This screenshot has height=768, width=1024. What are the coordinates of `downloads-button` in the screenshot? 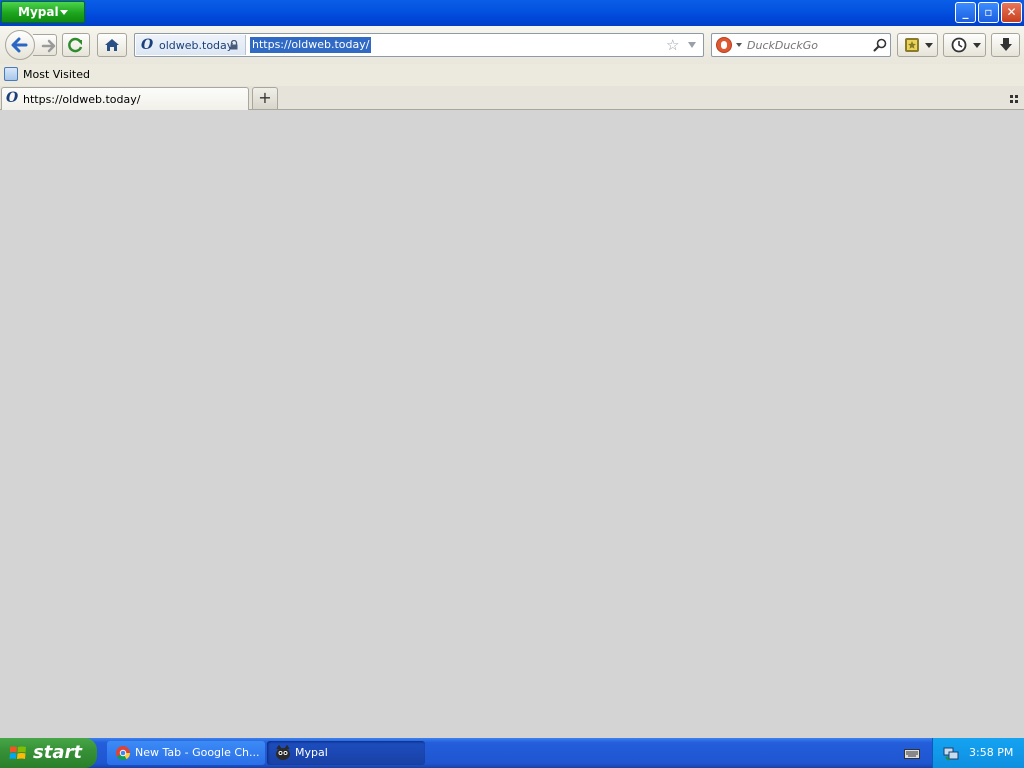 It's located at (1005, 45).